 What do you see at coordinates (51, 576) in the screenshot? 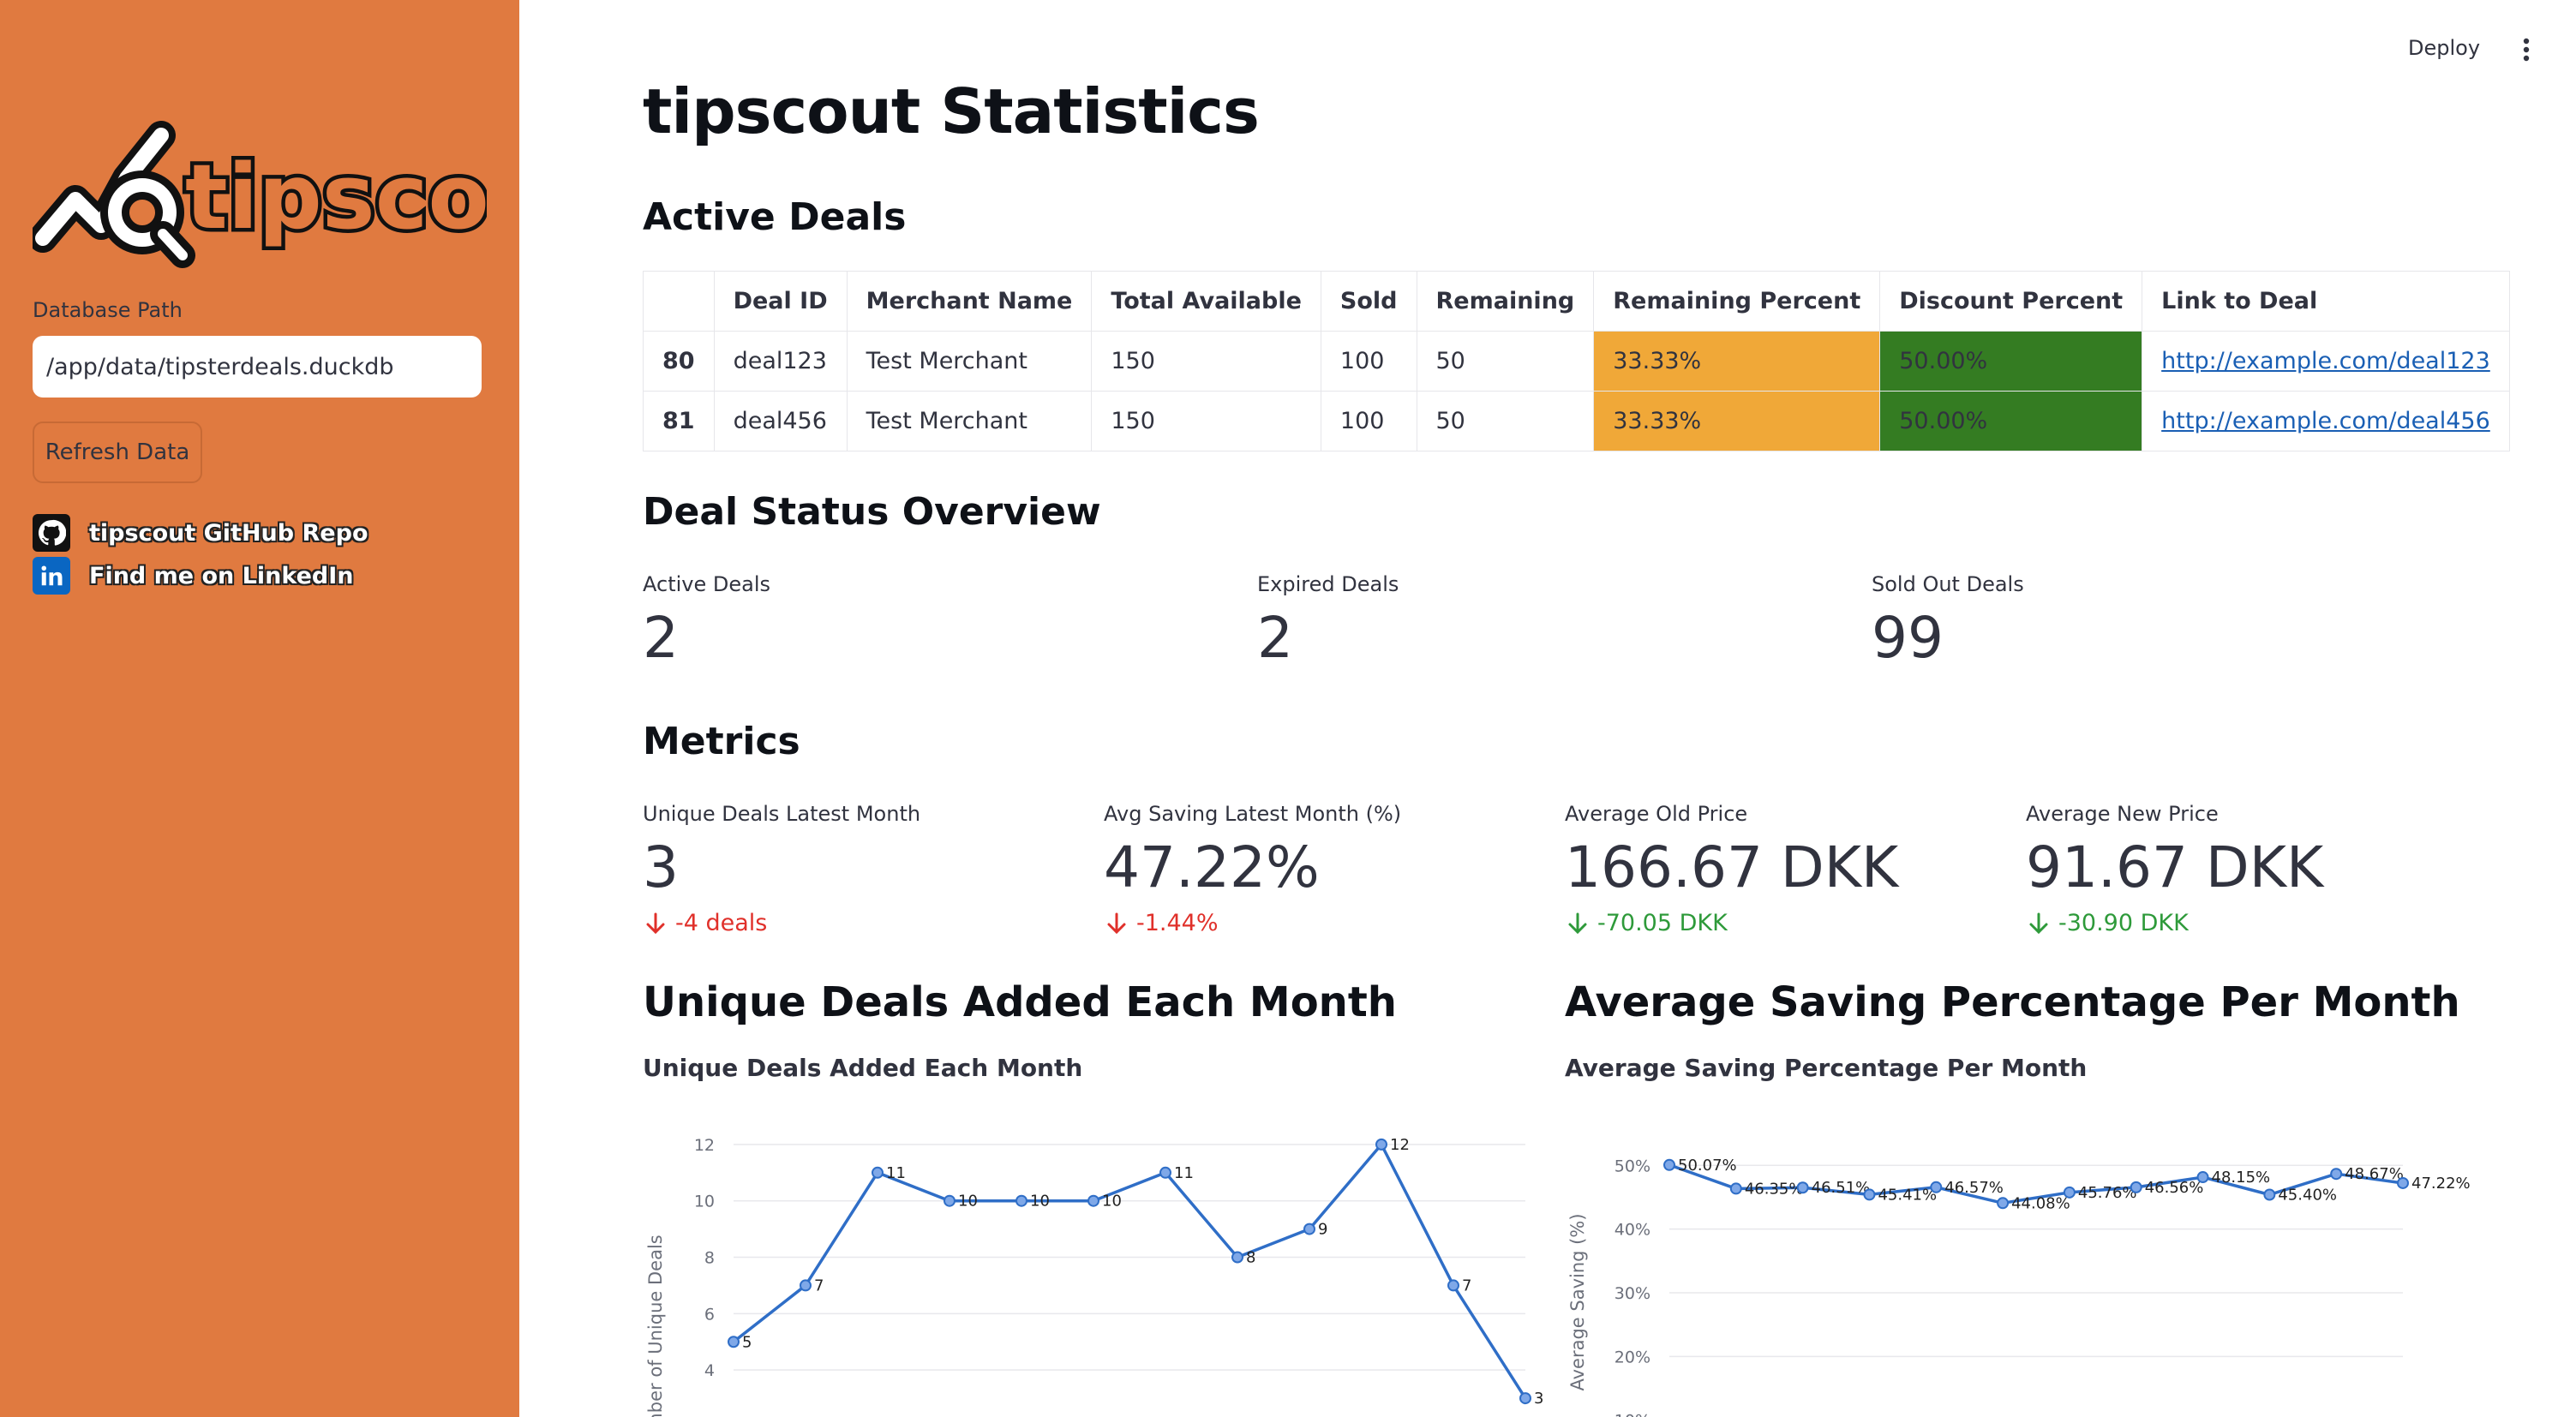
I see `linkedin-icon` at bounding box center [51, 576].